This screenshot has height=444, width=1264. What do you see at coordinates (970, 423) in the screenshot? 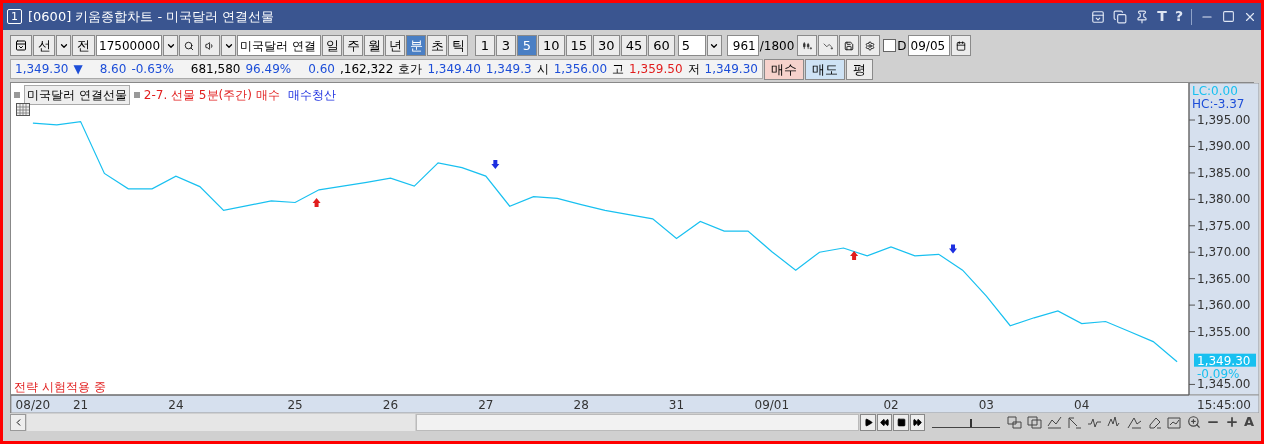
I see `slider-thumb` at bounding box center [970, 423].